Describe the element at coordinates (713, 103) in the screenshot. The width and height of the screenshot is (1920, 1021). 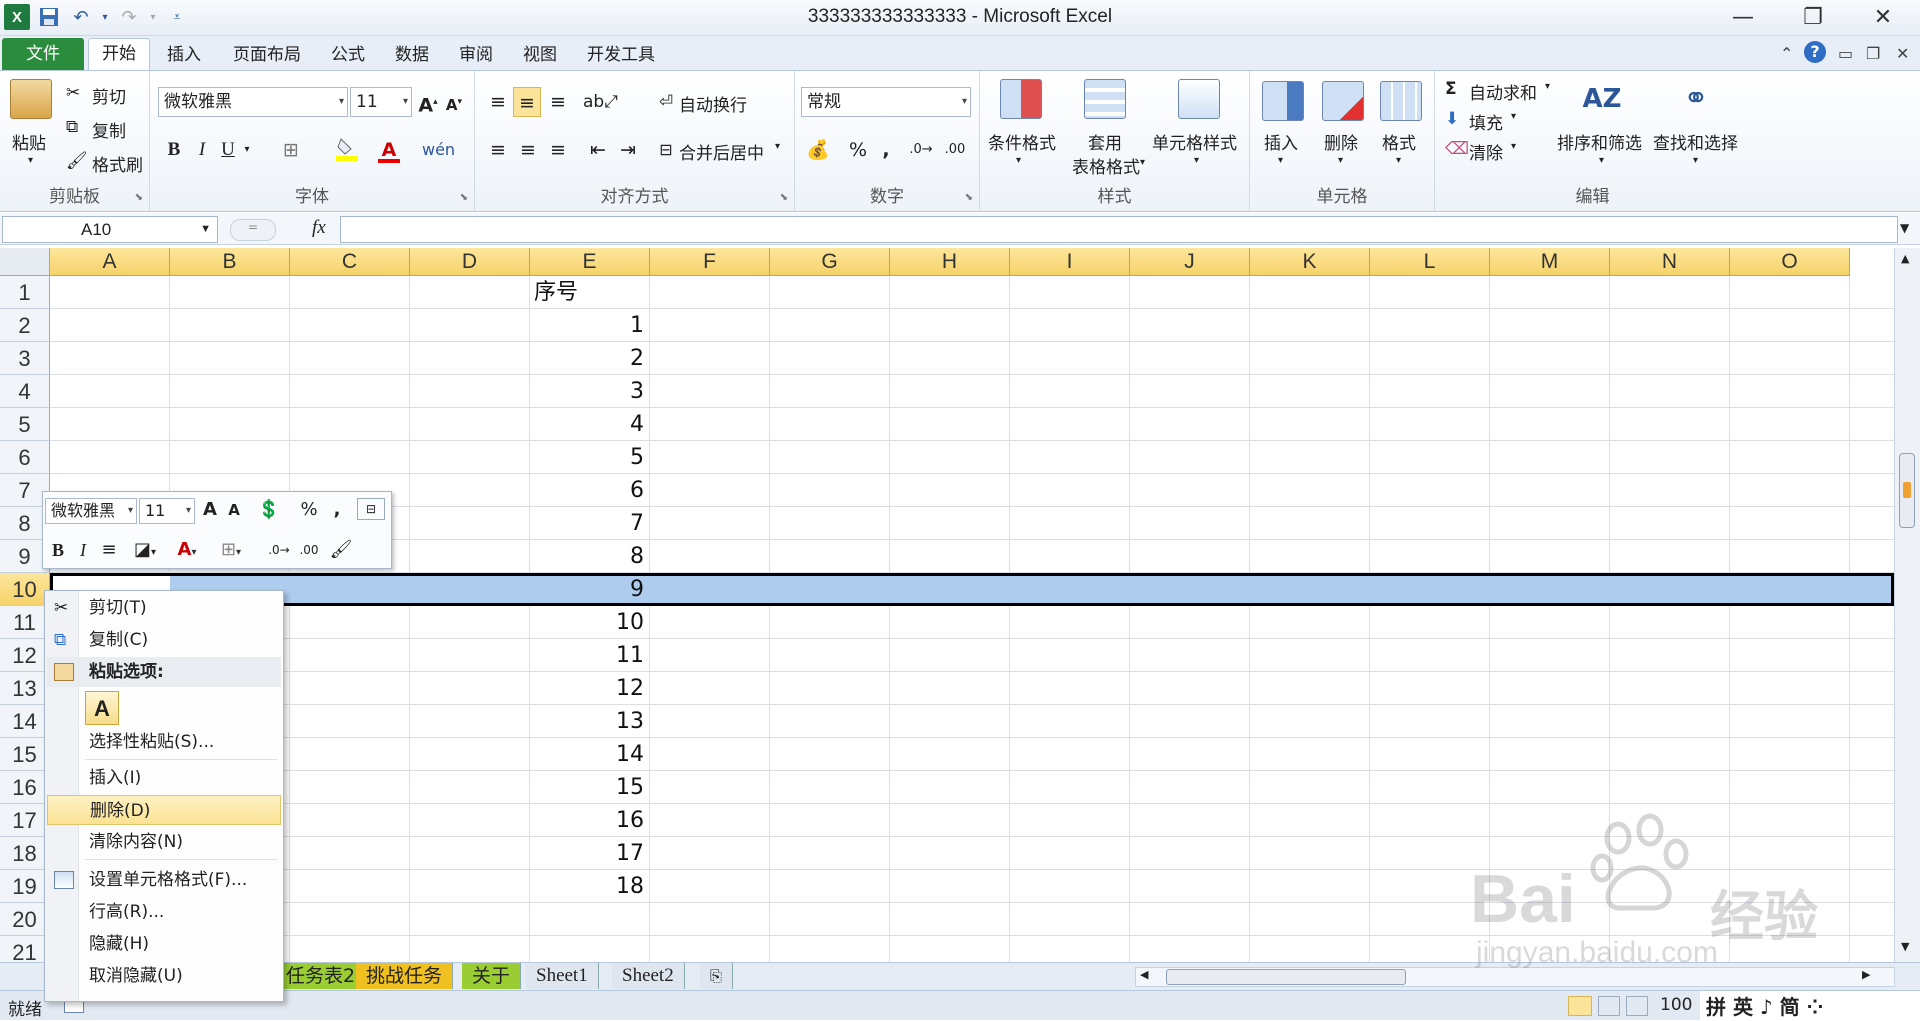
I see `wrap-text-button: 自动换行` at that location.